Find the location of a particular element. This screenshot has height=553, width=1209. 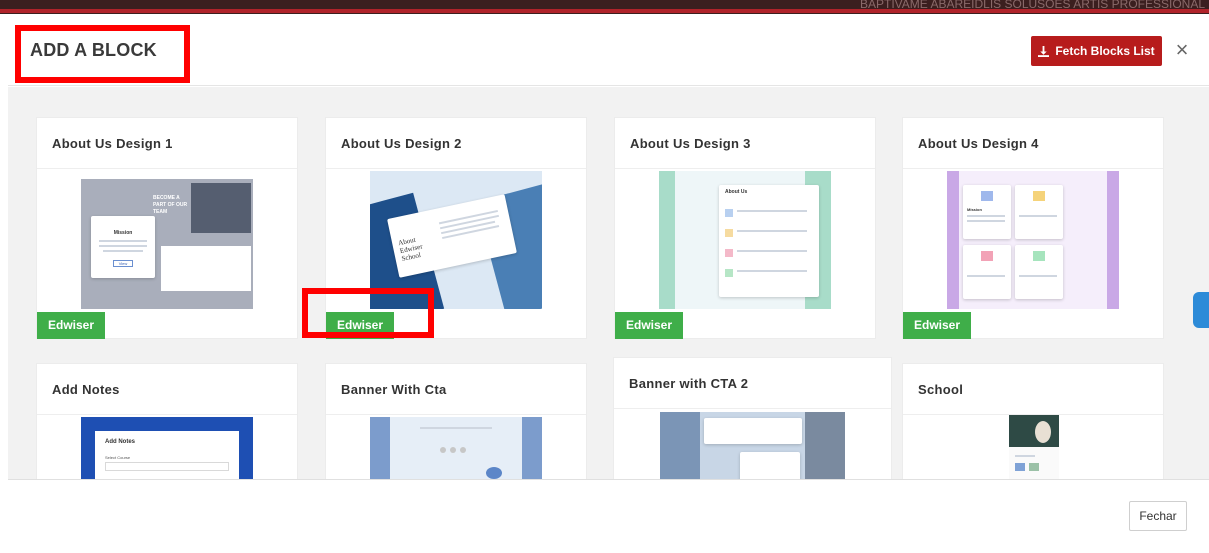

block-title: About Us Design 2 is located at coordinates (401, 143).